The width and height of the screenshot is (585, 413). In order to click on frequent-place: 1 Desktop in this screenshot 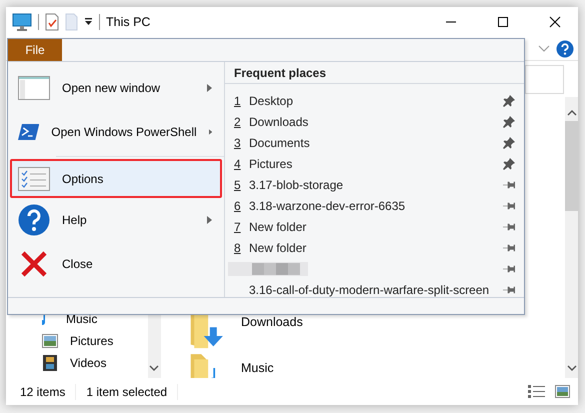, I will do `click(374, 100)`.